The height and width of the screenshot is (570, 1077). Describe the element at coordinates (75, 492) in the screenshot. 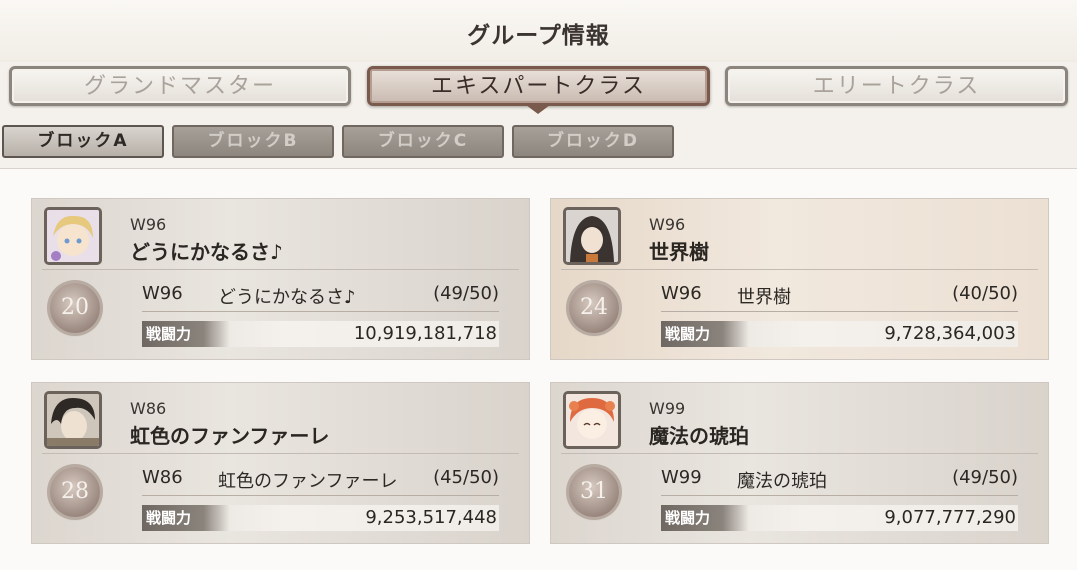

I see `rank-badge: 28` at that location.